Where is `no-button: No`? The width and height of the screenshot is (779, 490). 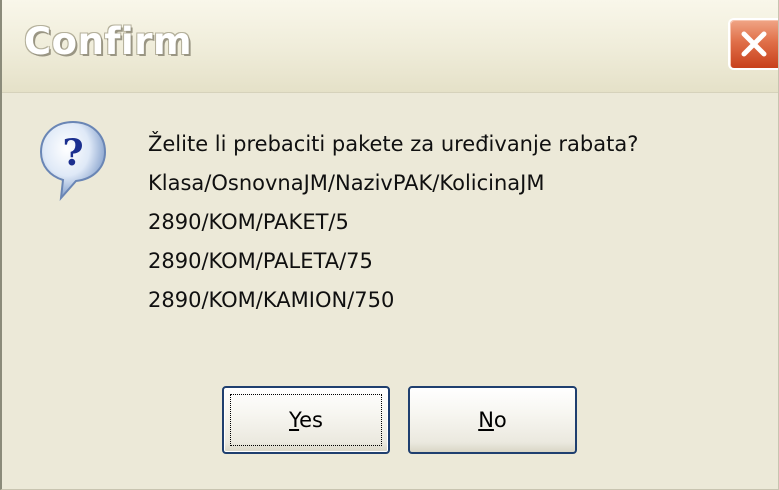 no-button: No is located at coordinates (492, 420).